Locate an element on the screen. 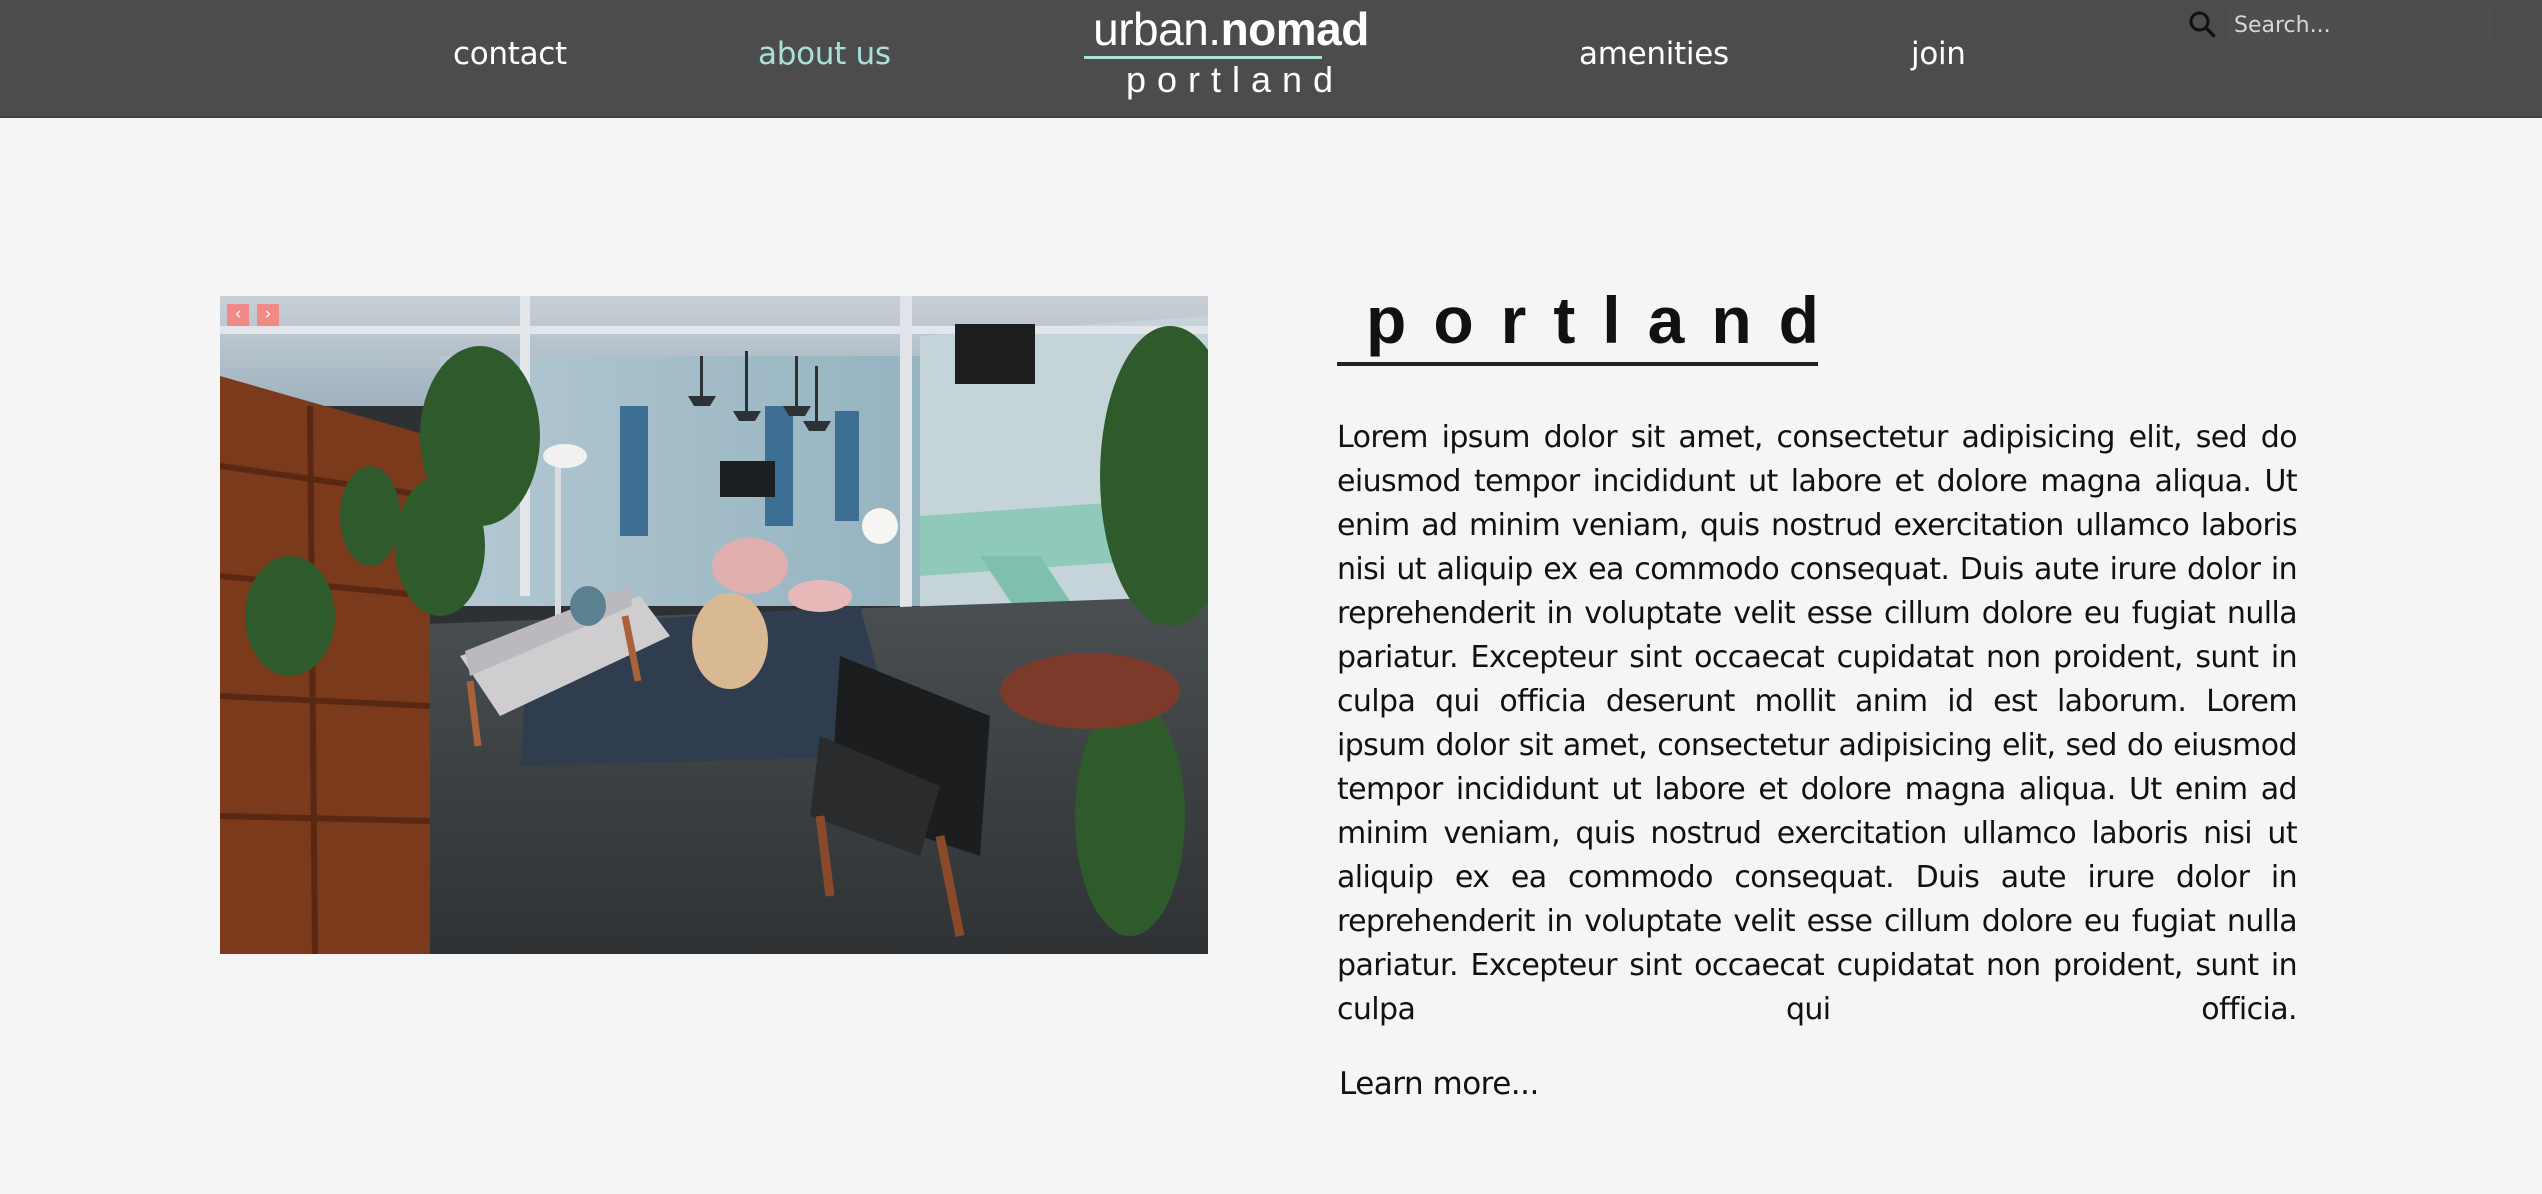  nav-about-us: about us is located at coordinates (824, 54).